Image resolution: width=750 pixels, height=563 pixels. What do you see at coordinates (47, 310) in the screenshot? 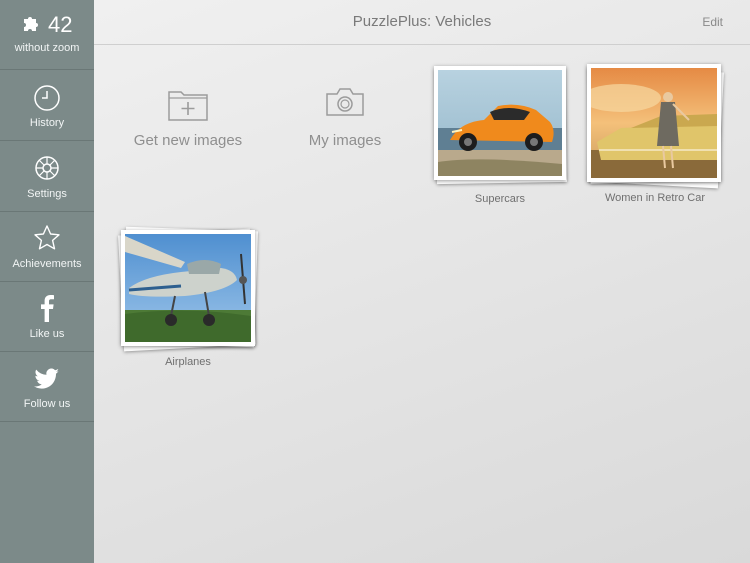
I see `facebook-icon` at bounding box center [47, 310].